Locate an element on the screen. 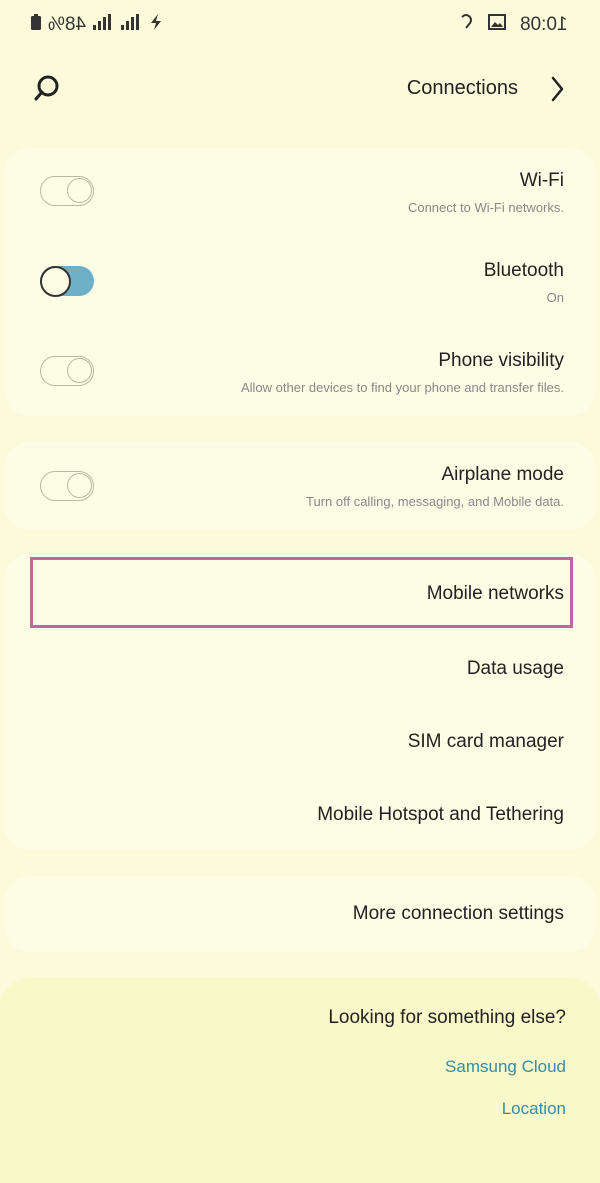  mobile-networks-label: Mobile networks is located at coordinates (495, 593).